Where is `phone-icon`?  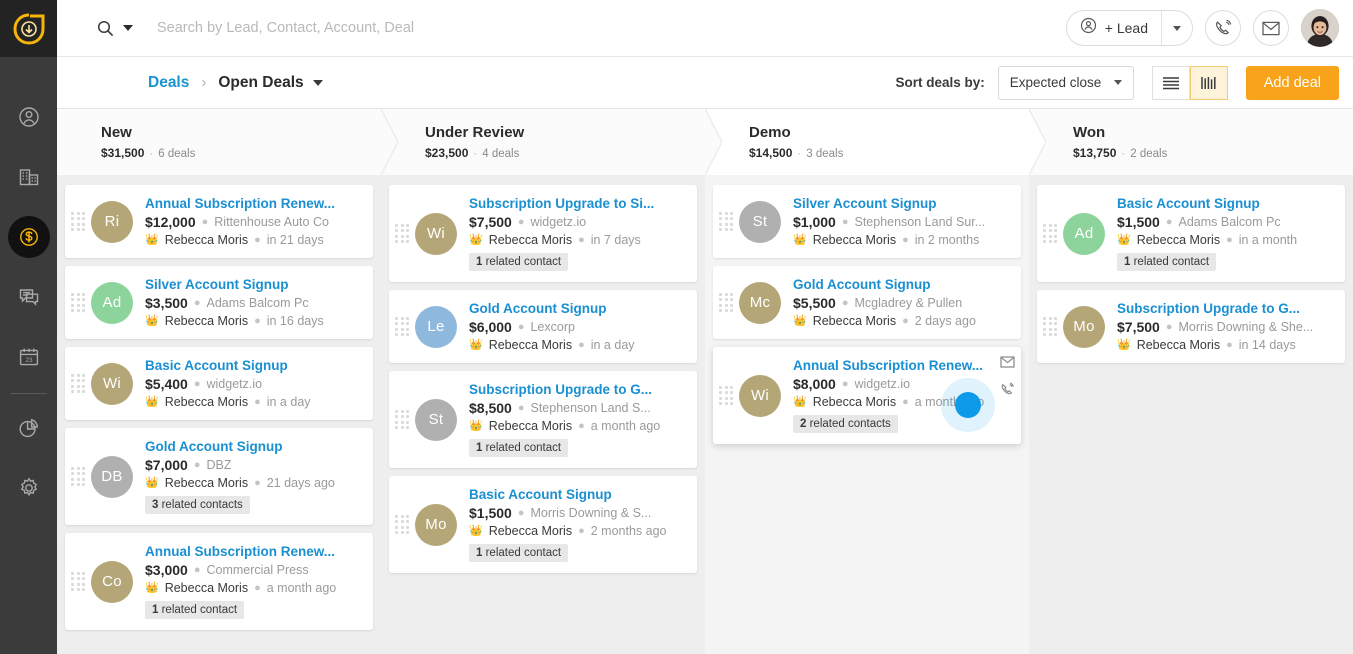 phone-icon is located at coordinates (1007, 392).